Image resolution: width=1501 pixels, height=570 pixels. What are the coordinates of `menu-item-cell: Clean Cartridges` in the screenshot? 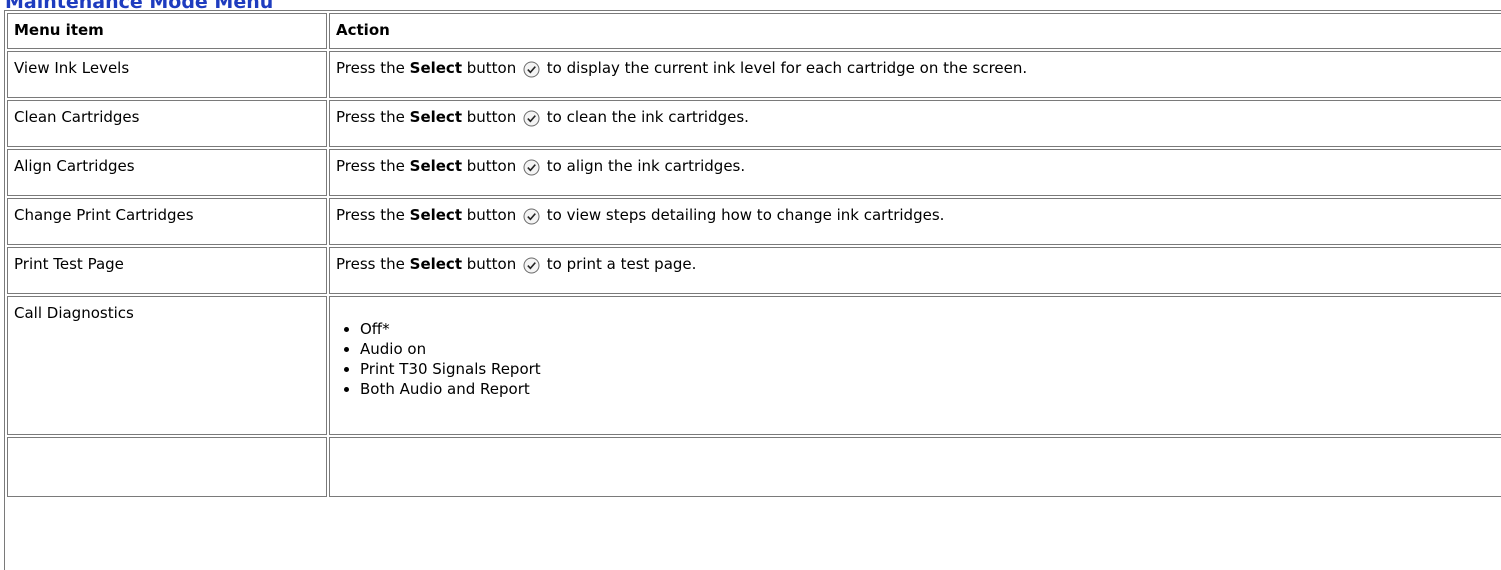 It's located at (167, 123).